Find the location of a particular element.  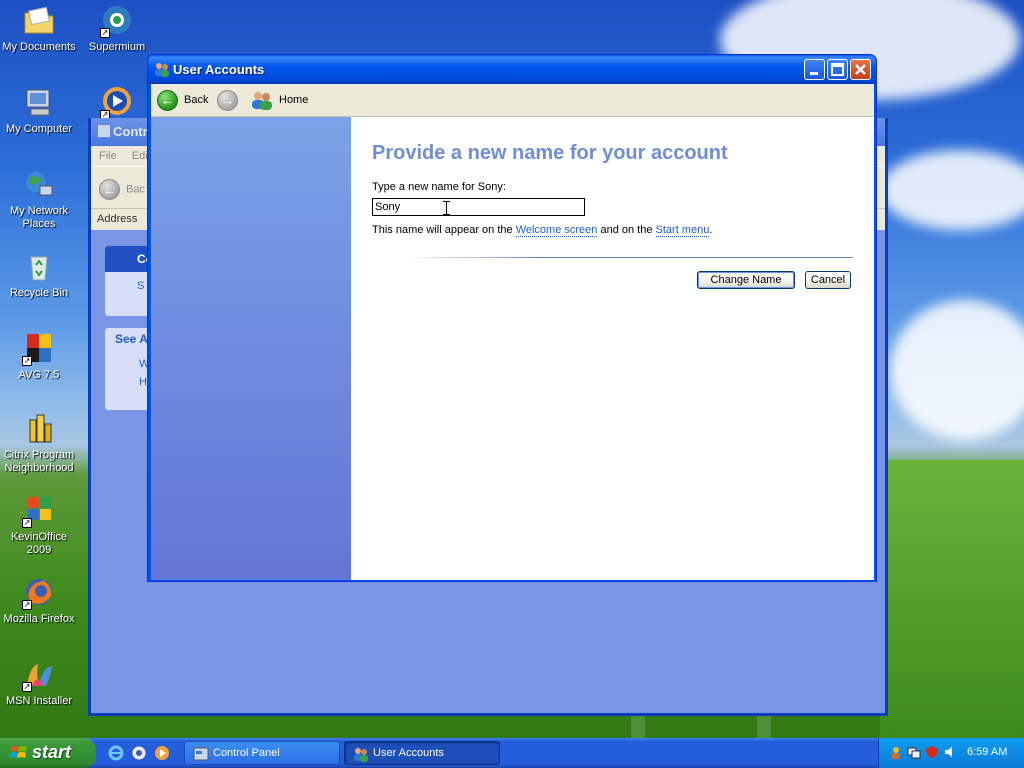

text-cursor-icon is located at coordinates (446, 208).